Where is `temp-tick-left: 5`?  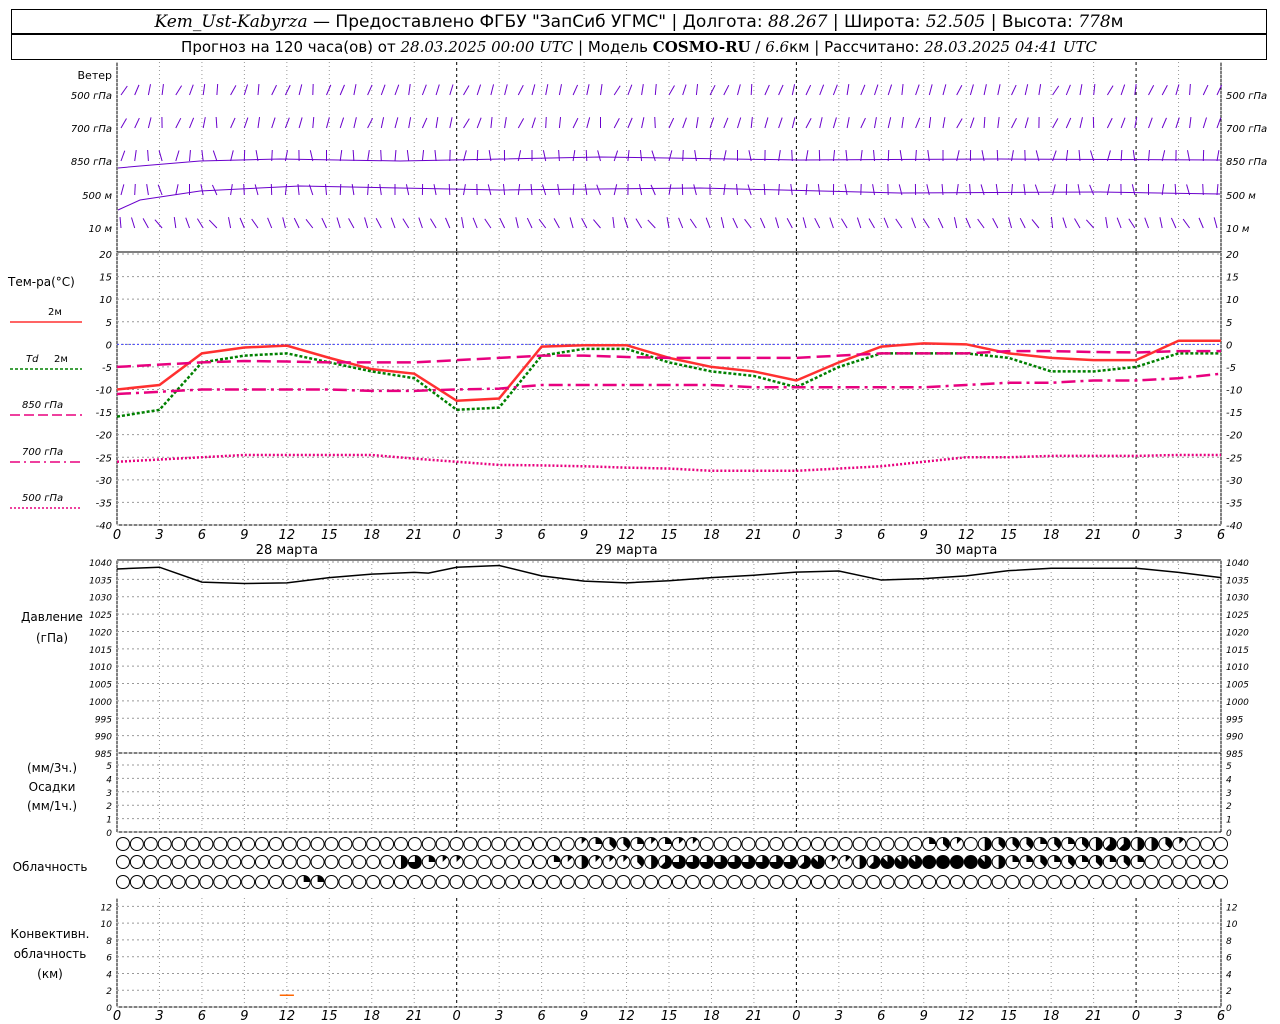
temp-tick-left: 5 is located at coordinates (109, 323).